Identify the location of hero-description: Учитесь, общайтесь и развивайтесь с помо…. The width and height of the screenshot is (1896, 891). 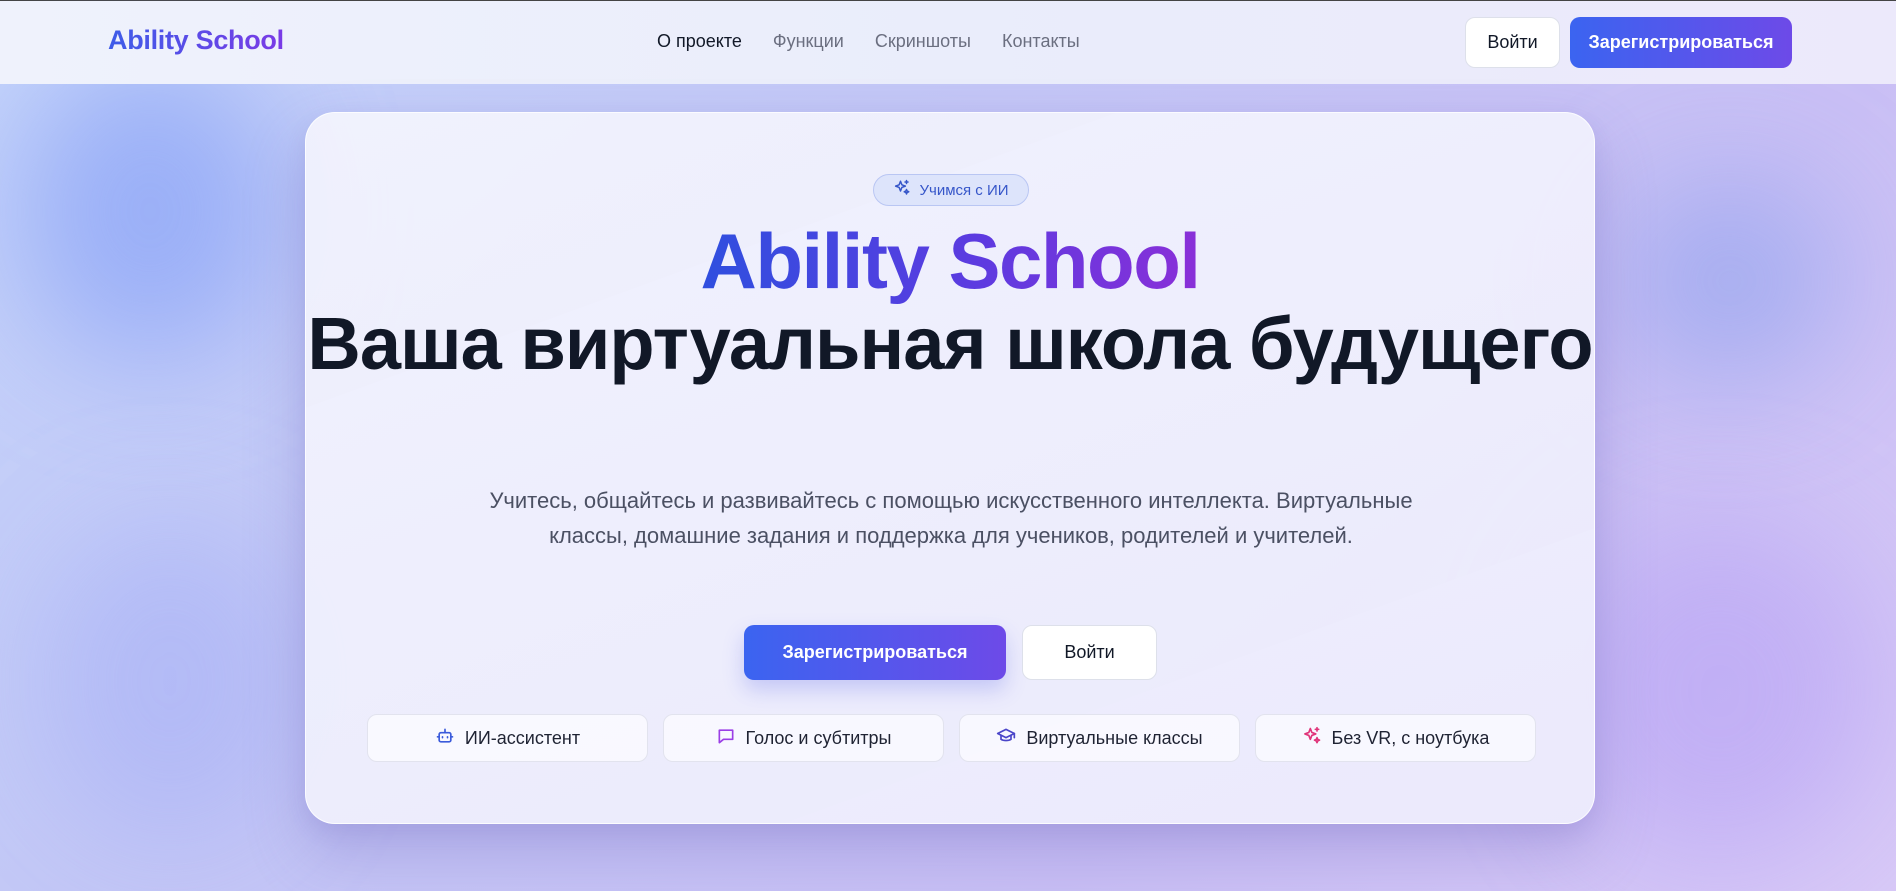
(951, 518).